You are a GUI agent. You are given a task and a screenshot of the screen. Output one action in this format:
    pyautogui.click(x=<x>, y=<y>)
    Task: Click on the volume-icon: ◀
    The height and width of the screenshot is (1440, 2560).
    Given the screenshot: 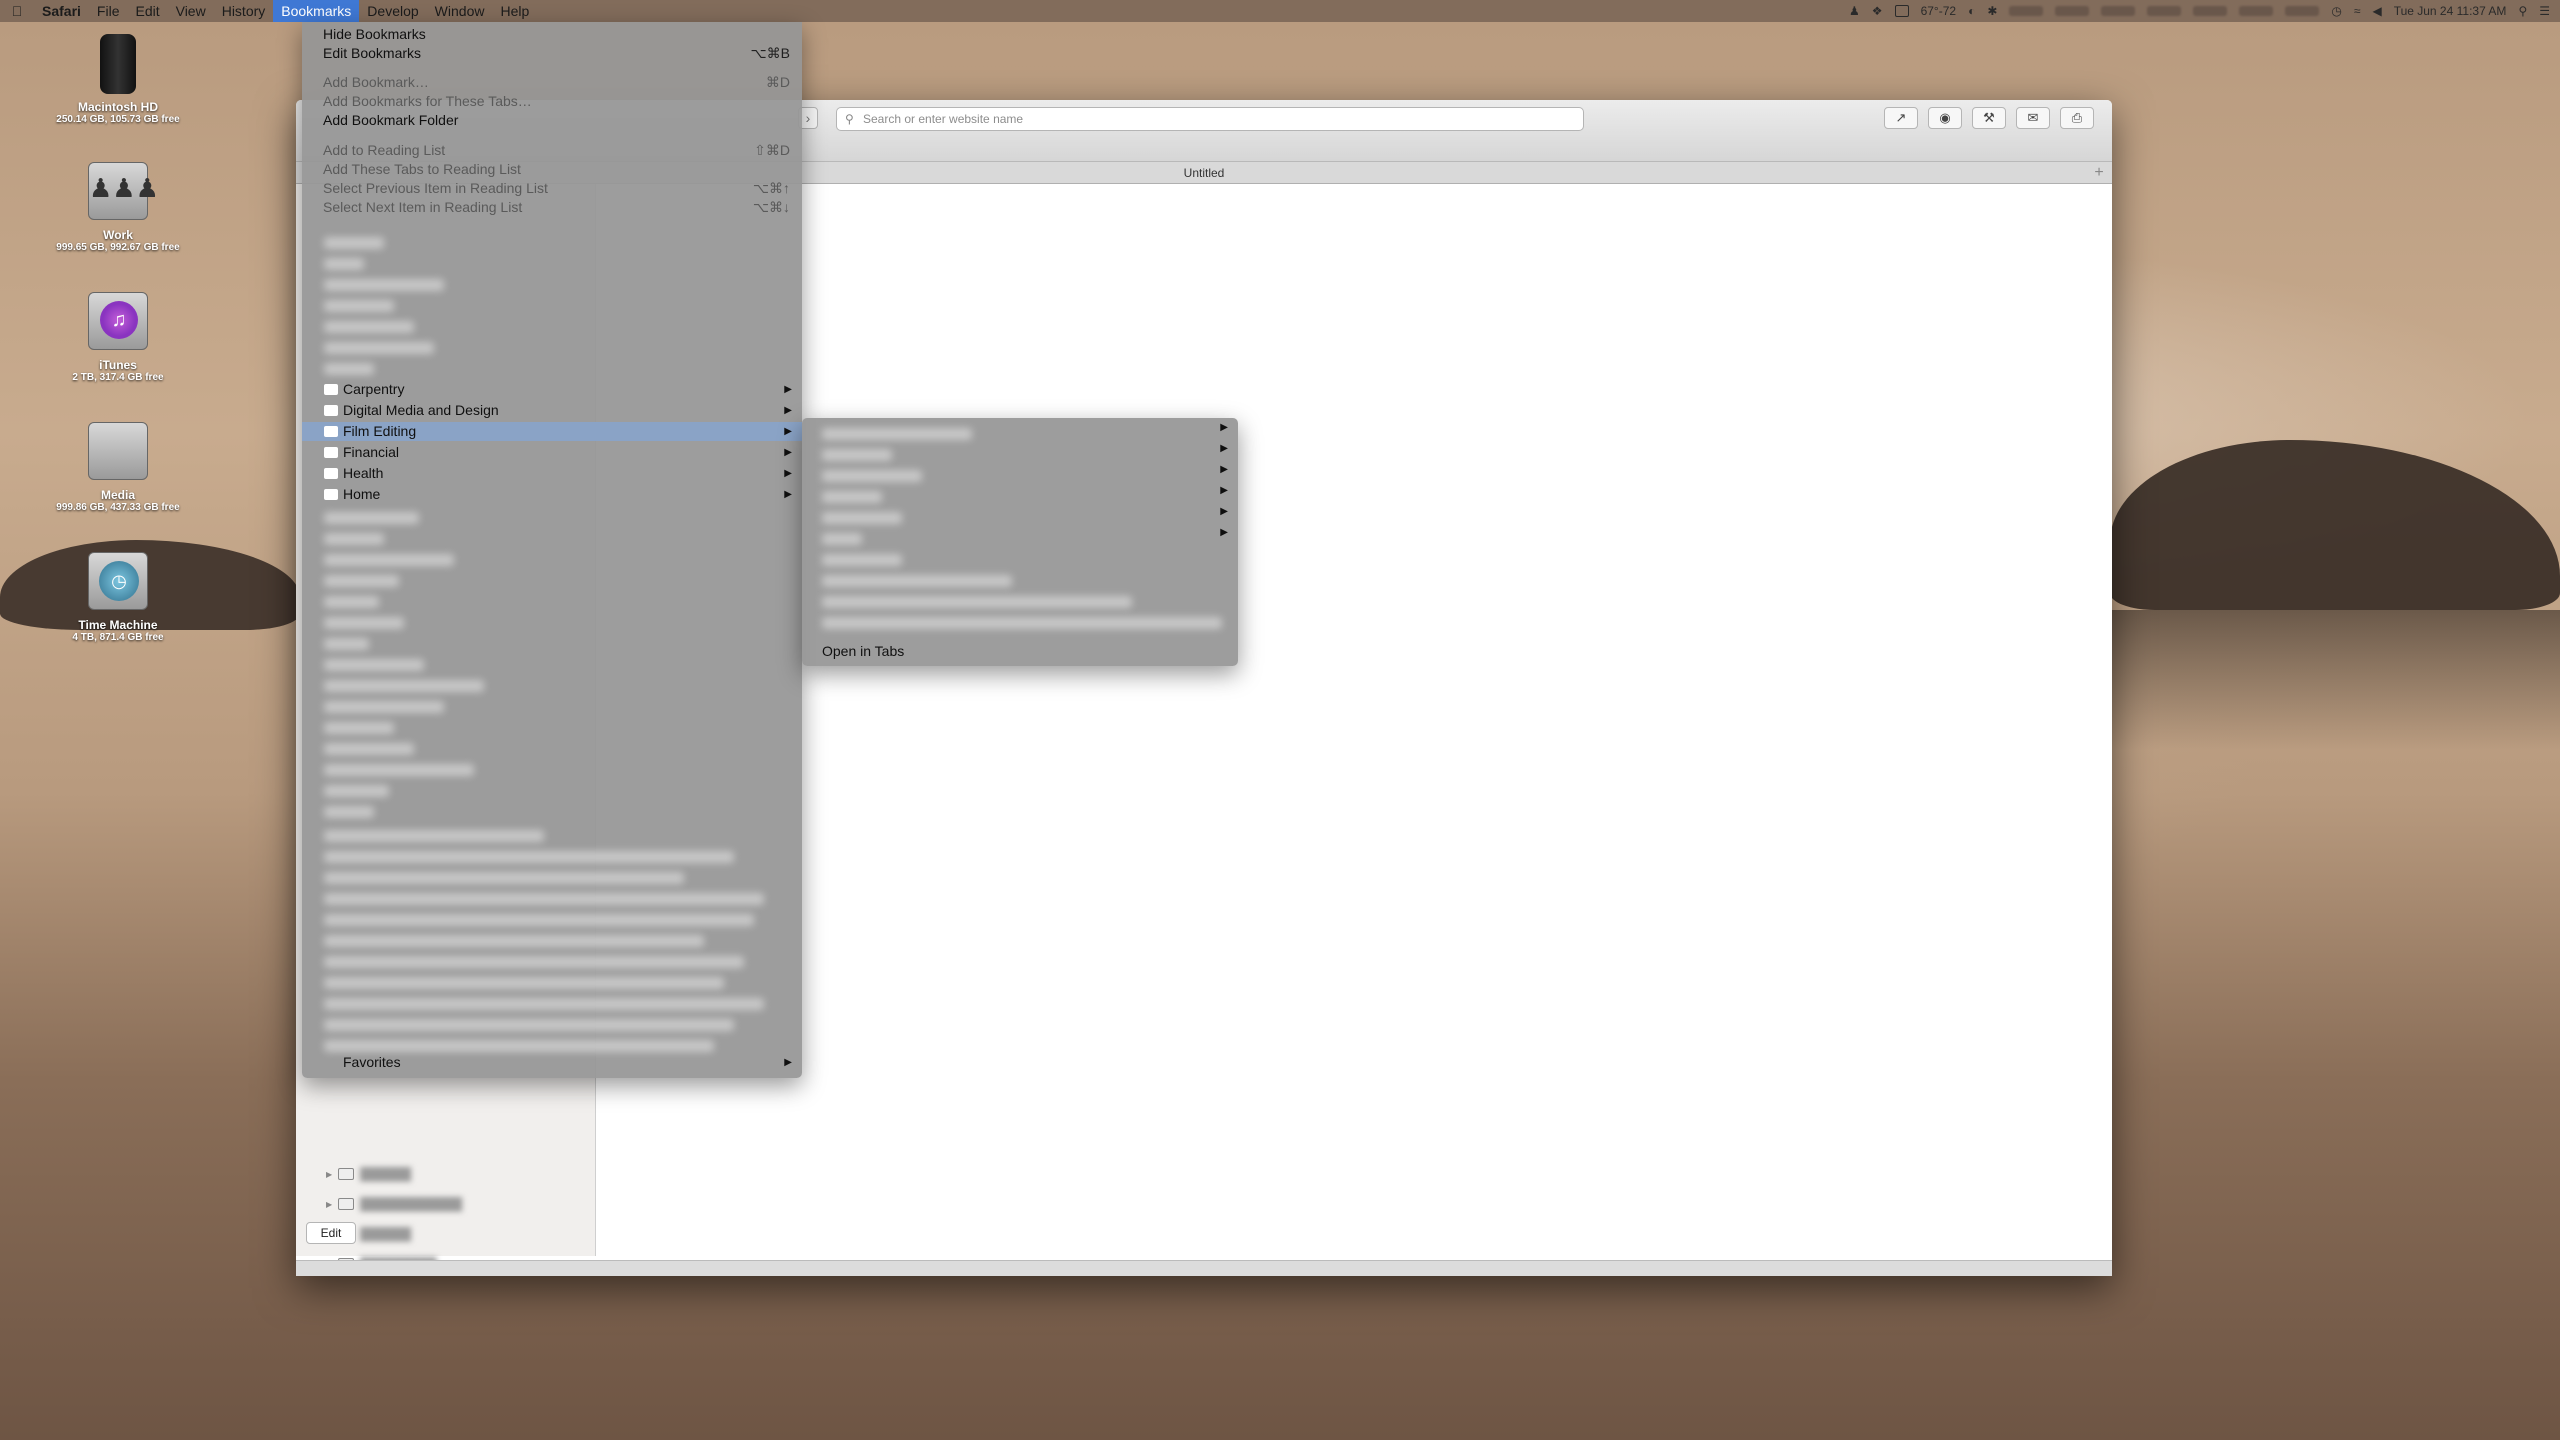 What is the action you would take?
    pyautogui.click(x=2376, y=11)
    